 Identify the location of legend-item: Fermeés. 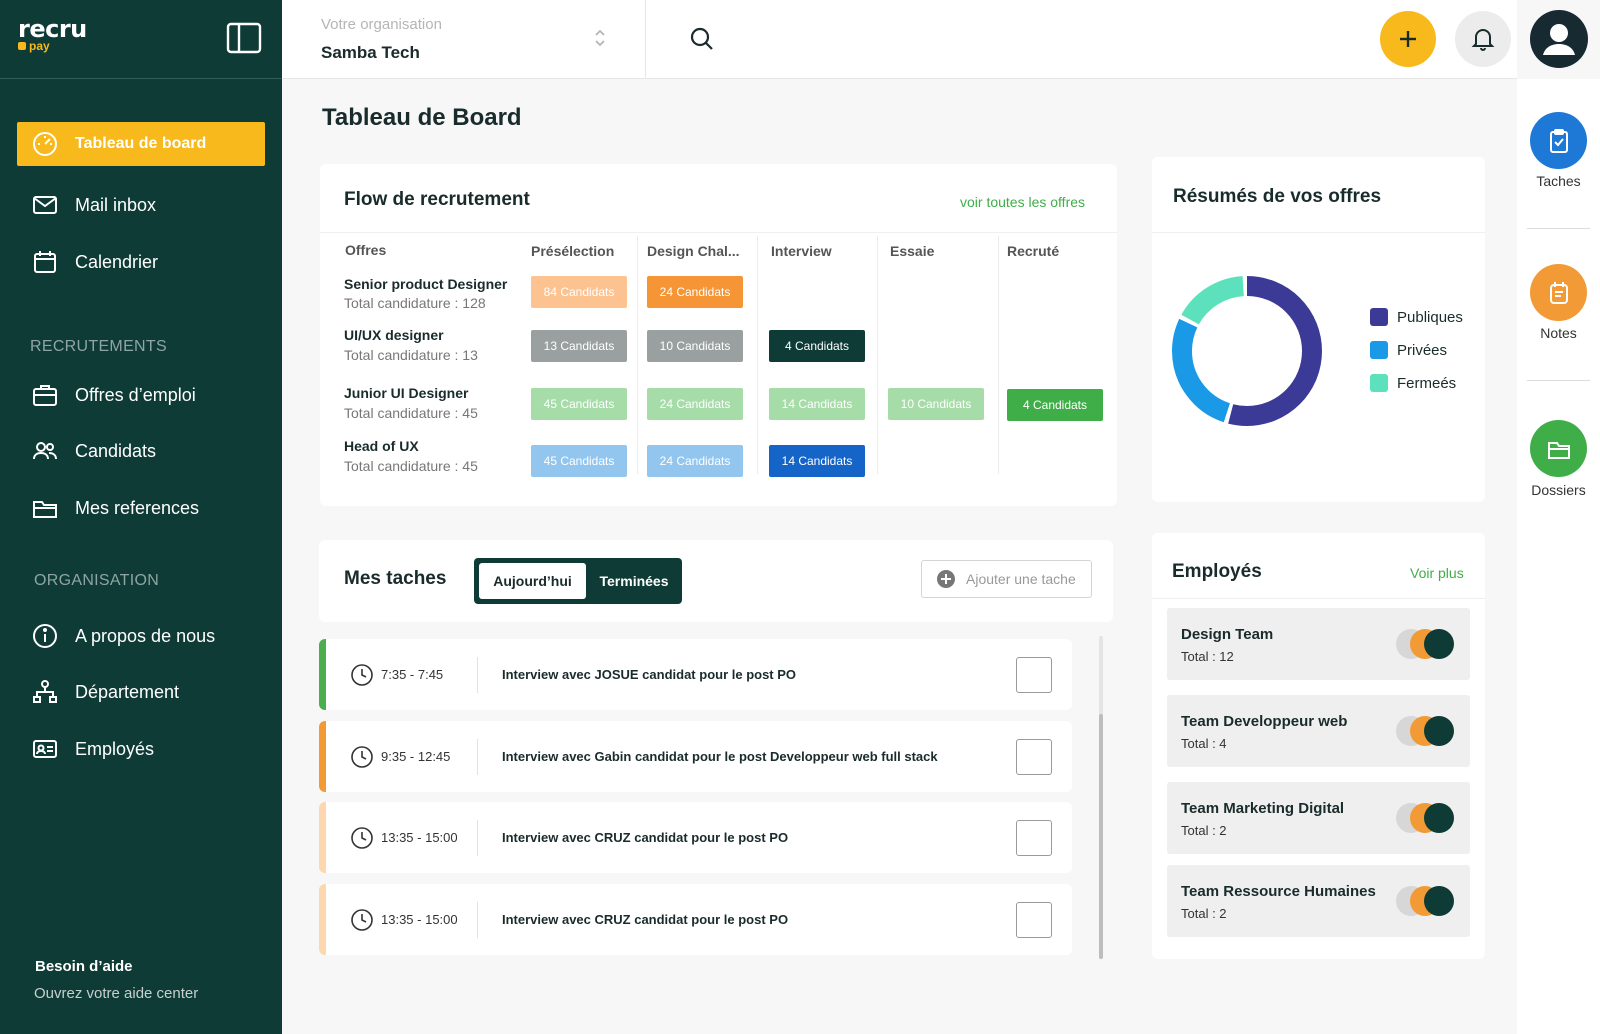
(1413, 383).